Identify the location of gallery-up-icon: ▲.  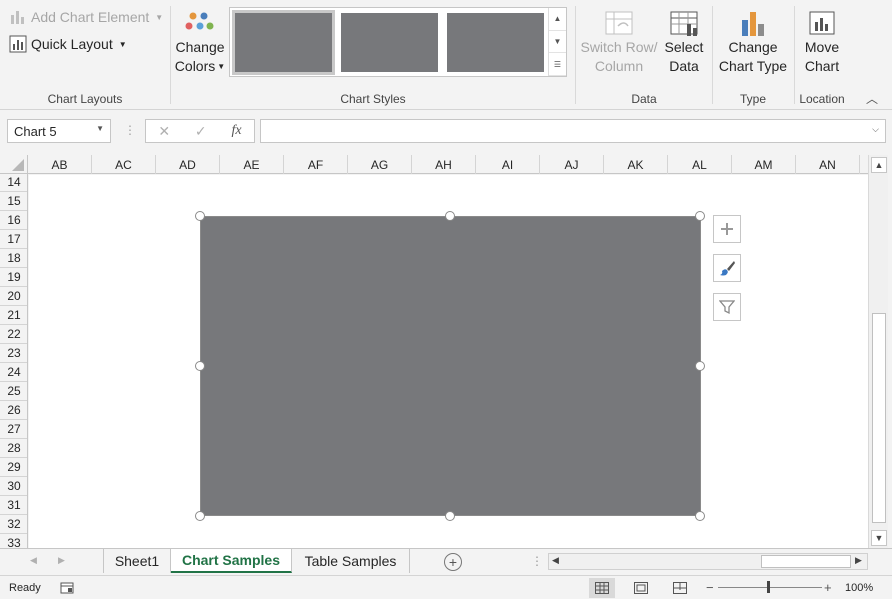
(557, 19).